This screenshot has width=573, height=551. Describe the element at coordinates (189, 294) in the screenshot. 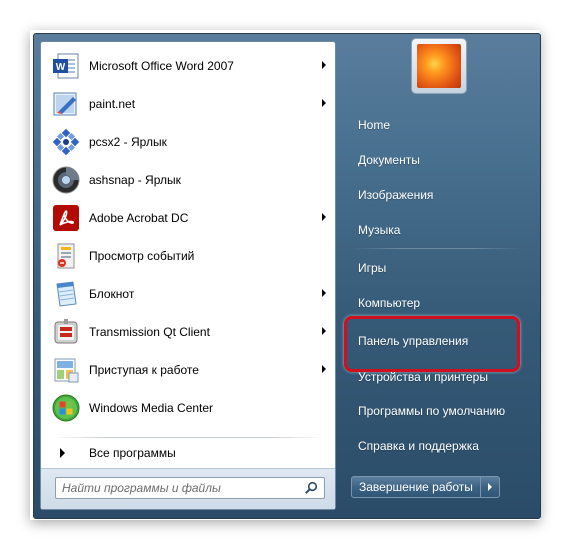

I see `program-item-notepad: Блокнот` at that location.